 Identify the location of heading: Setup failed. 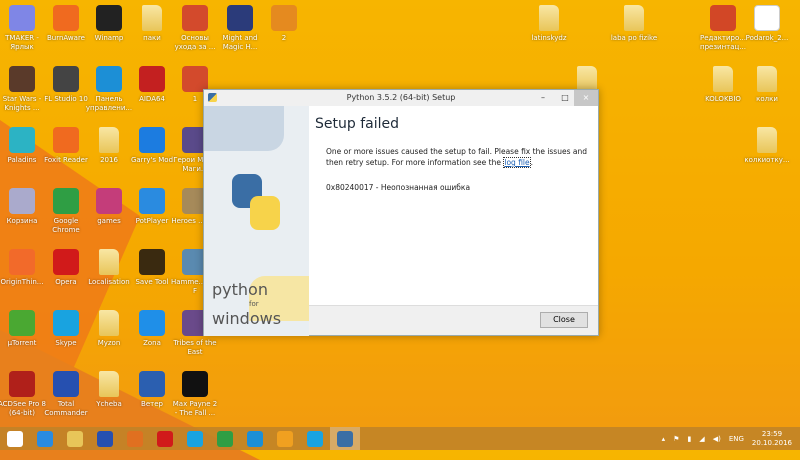
(357, 124).